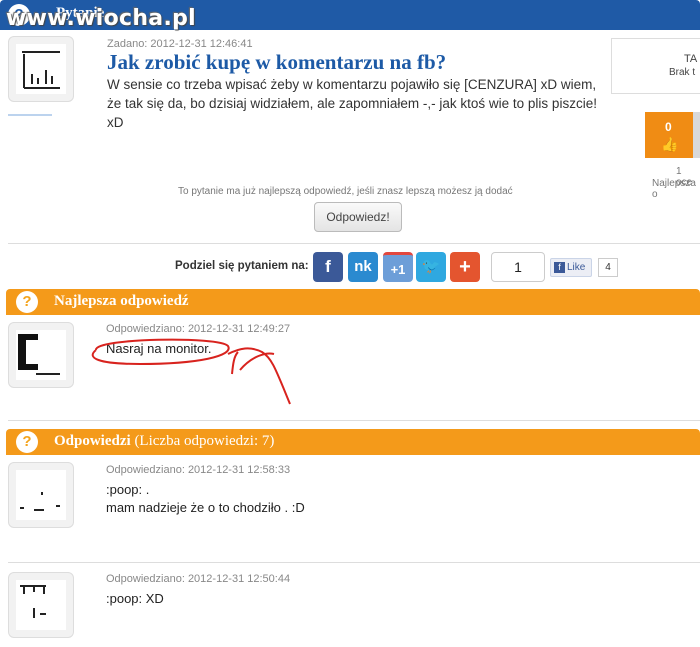 The height and width of the screenshot is (647, 700). Describe the element at coordinates (431, 267) in the screenshot. I see `twitter-icon: 🐦` at that location.